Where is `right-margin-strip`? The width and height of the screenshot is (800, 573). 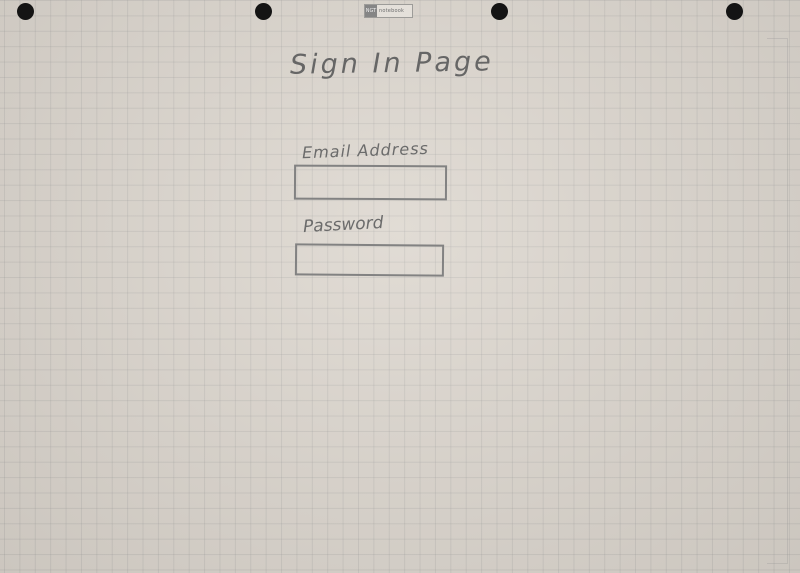
right-margin-strip is located at coordinates (777, 301).